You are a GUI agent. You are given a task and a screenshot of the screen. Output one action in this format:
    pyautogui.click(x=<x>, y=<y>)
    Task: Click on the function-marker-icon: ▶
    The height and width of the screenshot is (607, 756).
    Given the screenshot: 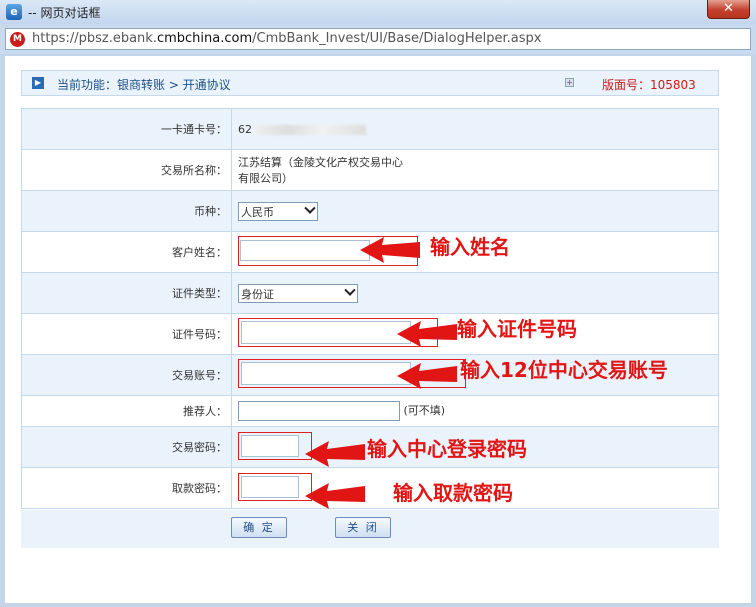 What is the action you would take?
    pyautogui.click(x=38, y=83)
    